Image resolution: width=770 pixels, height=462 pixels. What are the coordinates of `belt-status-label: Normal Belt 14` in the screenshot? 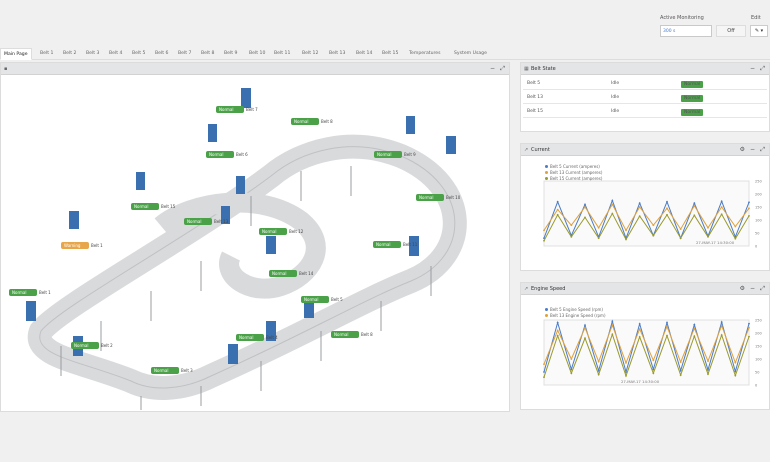 It's located at (291, 273).